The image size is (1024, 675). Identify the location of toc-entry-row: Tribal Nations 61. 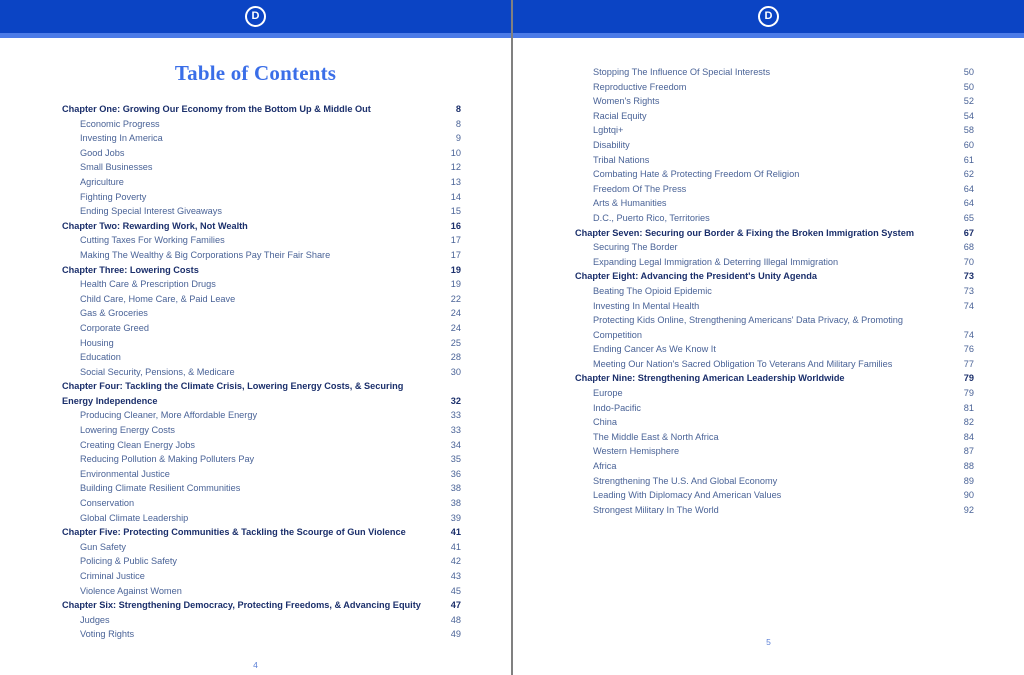
(768, 160).